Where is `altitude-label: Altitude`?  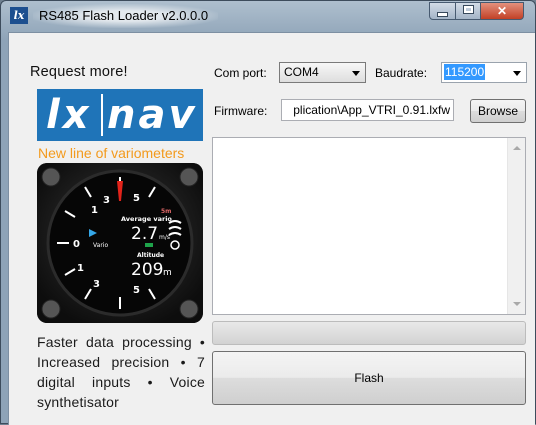 altitude-label: Altitude is located at coordinates (150, 255).